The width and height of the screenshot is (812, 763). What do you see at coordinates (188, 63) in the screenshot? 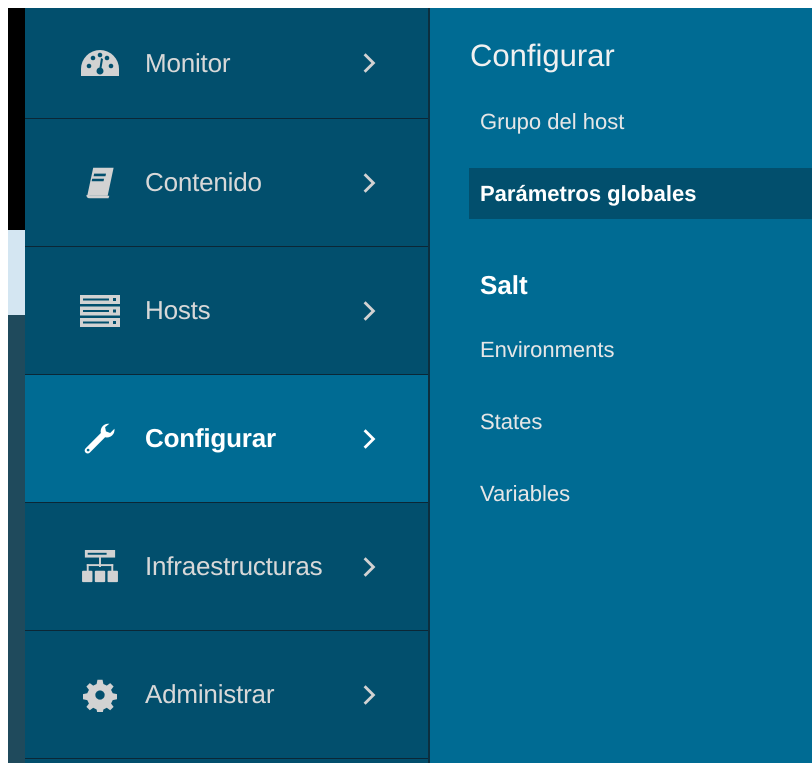
I see `sidebar-item-label: Monitor` at bounding box center [188, 63].